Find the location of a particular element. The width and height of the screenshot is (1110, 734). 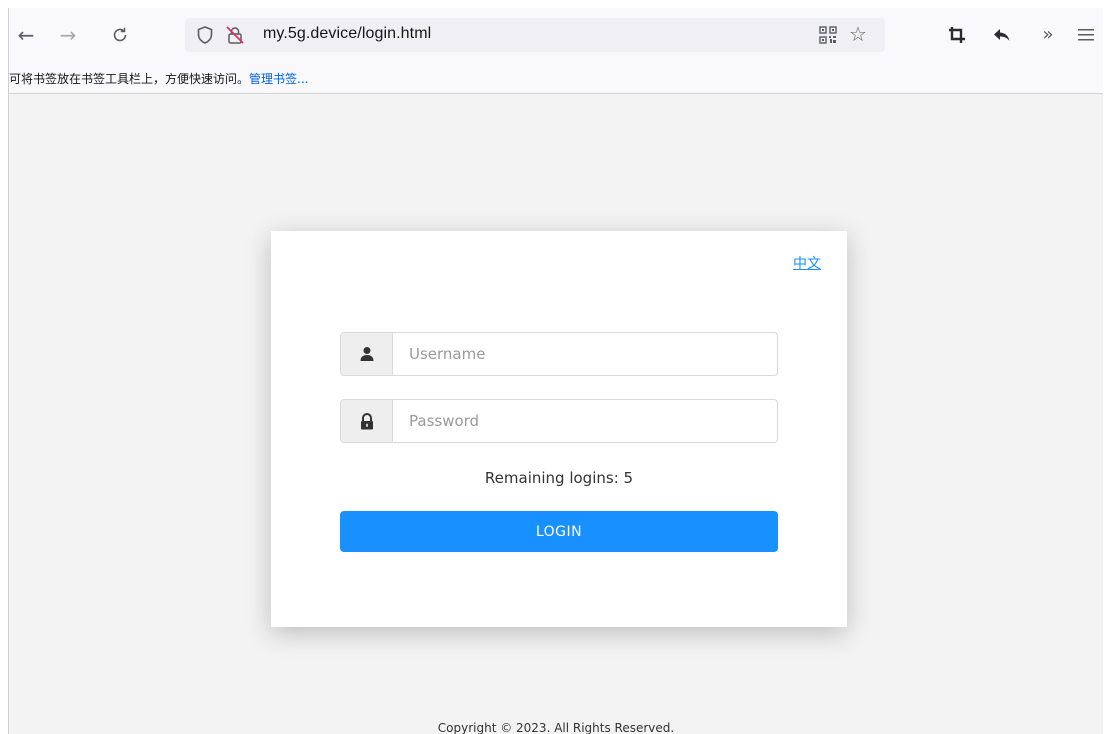

hamburger-menu-icon is located at coordinates (1086, 35).